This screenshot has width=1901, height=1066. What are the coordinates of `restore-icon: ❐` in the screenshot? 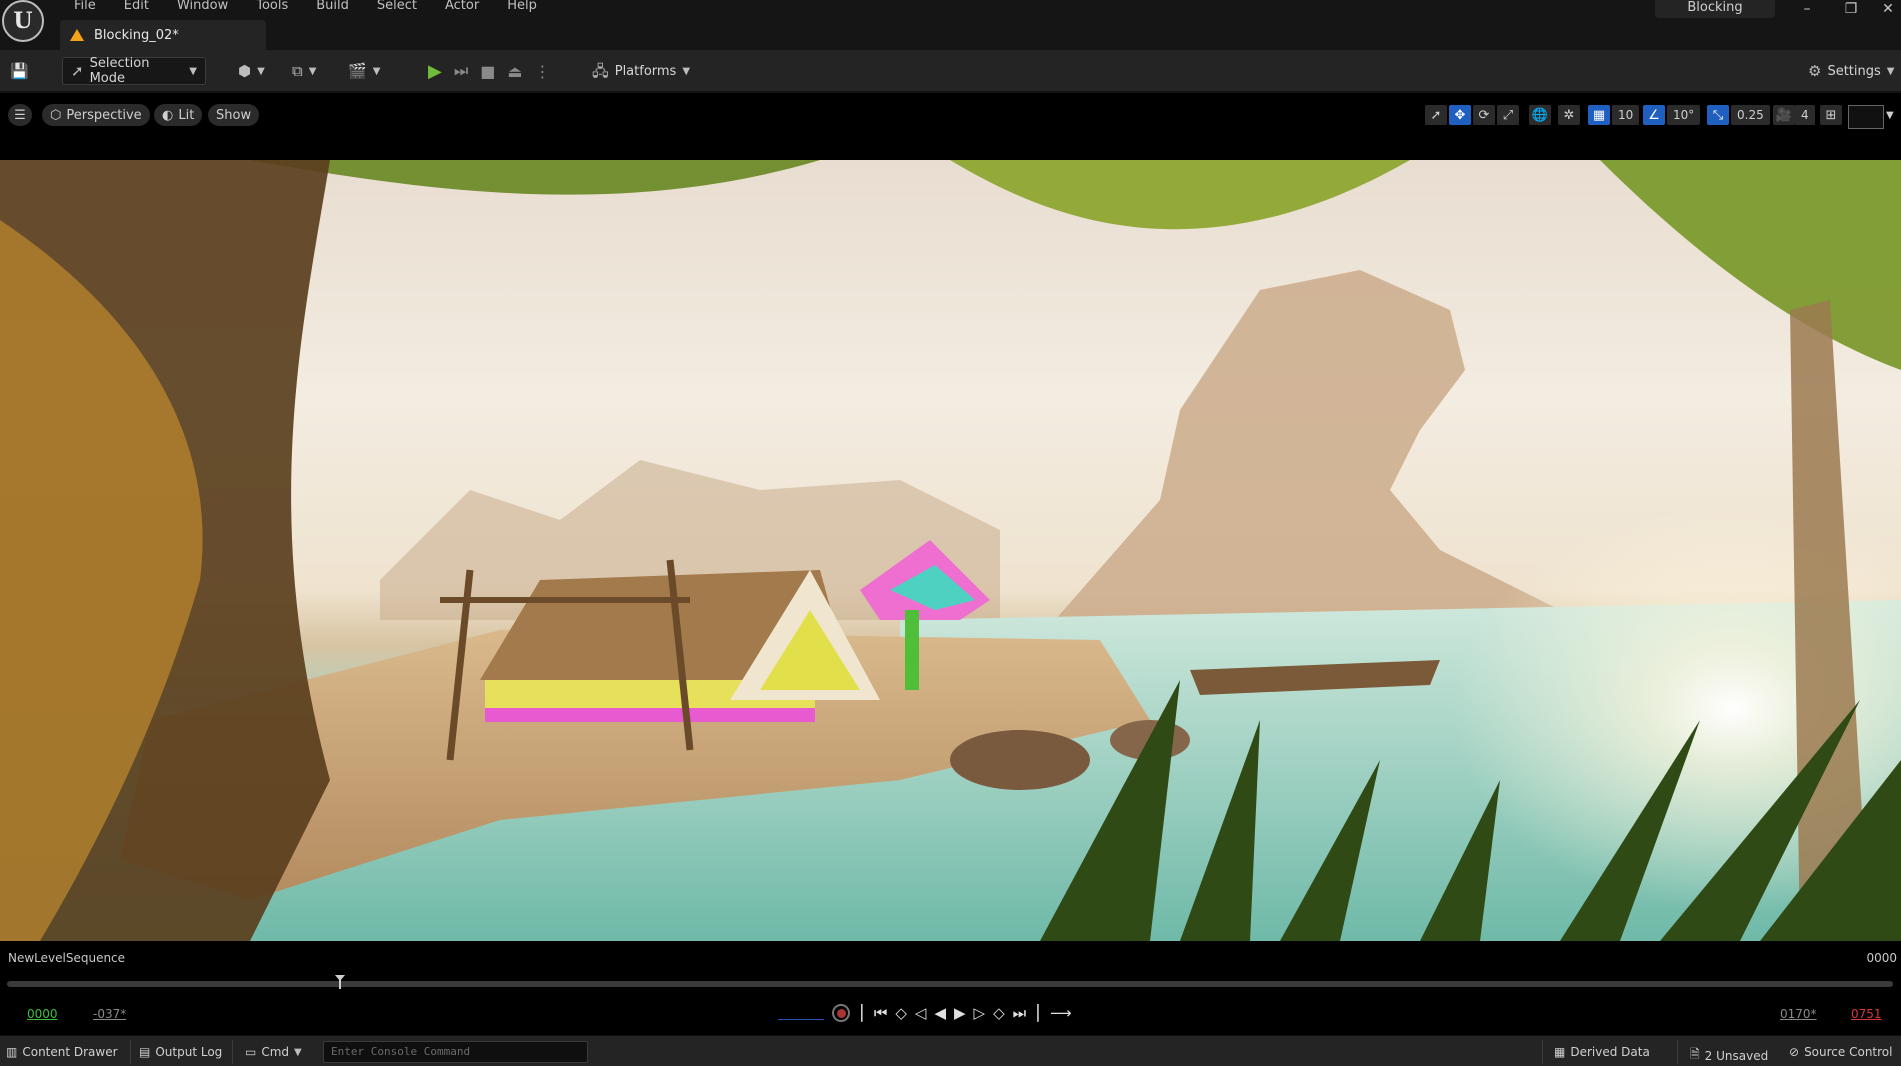 It's located at (1851, 9).